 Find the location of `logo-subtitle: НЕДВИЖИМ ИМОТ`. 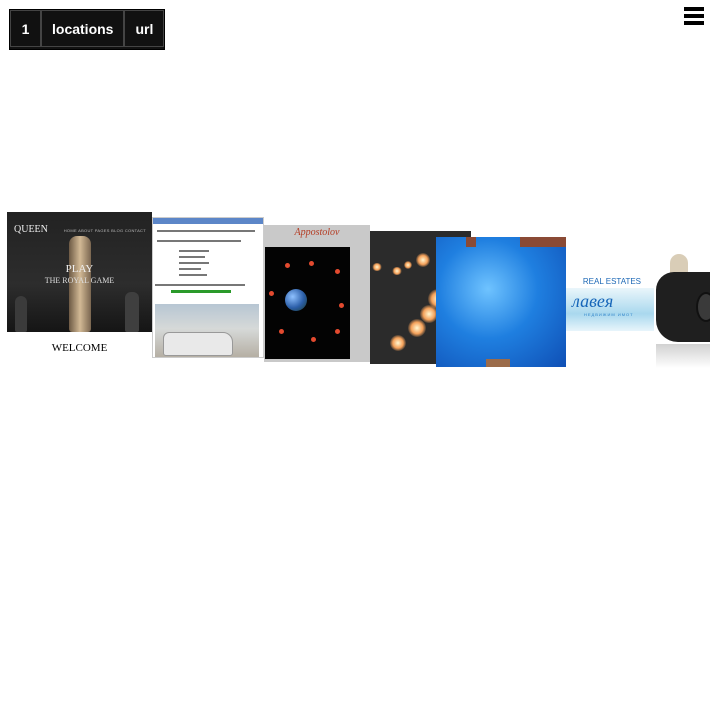

logo-subtitle: НЕДВИЖИМ ИМОТ is located at coordinates (609, 314).